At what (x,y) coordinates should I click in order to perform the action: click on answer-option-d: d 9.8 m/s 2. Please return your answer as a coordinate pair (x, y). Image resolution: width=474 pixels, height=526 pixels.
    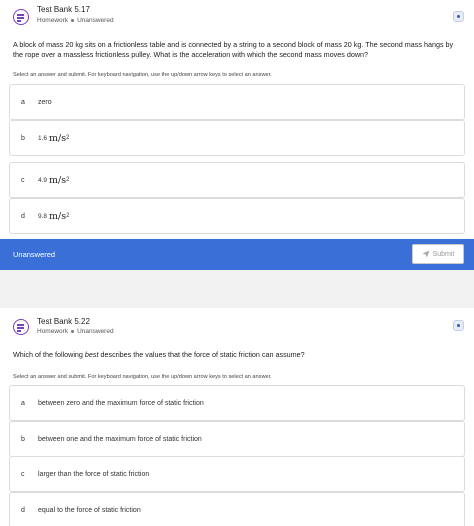
    Looking at the image, I should click on (237, 216).